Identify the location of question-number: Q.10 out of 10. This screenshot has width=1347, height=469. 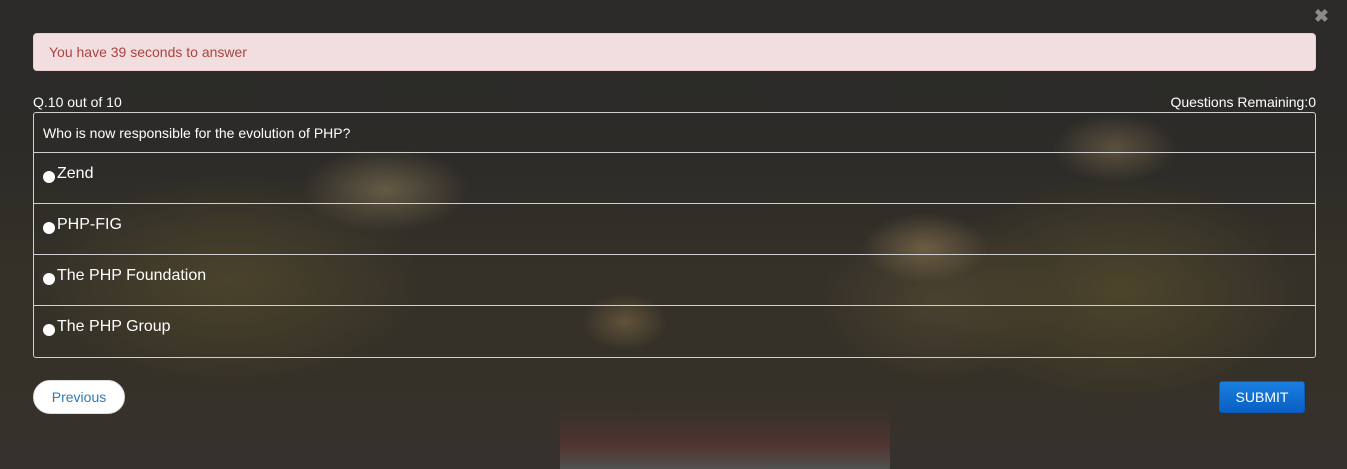
(77, 102).